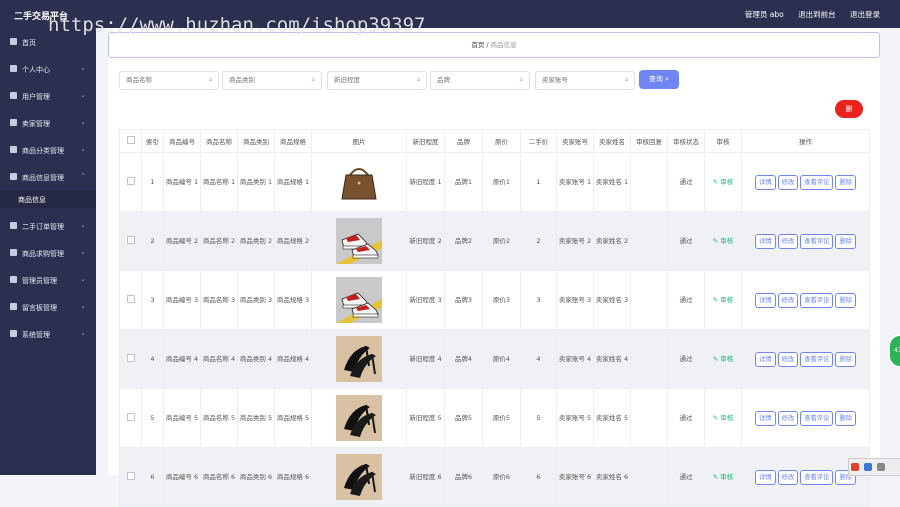 This screenshot has height=507, width=900. I want to click on edit-icon: ✎, so click(715, 418).